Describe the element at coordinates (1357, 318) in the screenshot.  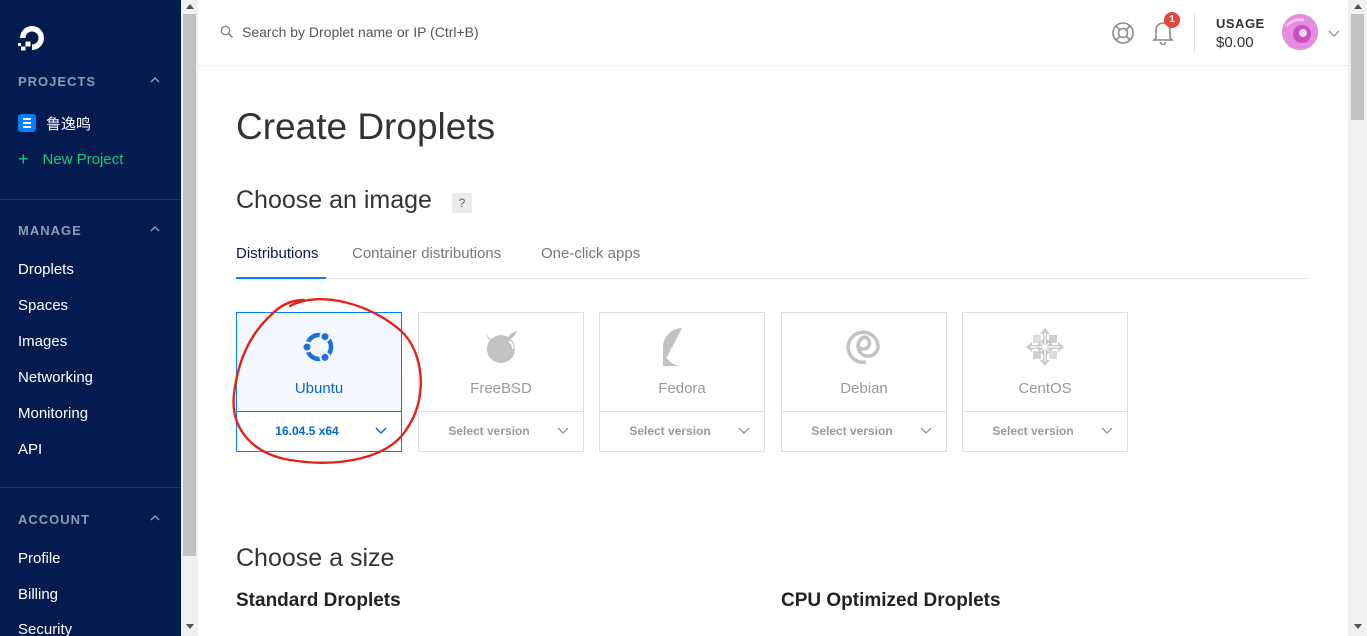
I see `page-scrollbar` at that location.